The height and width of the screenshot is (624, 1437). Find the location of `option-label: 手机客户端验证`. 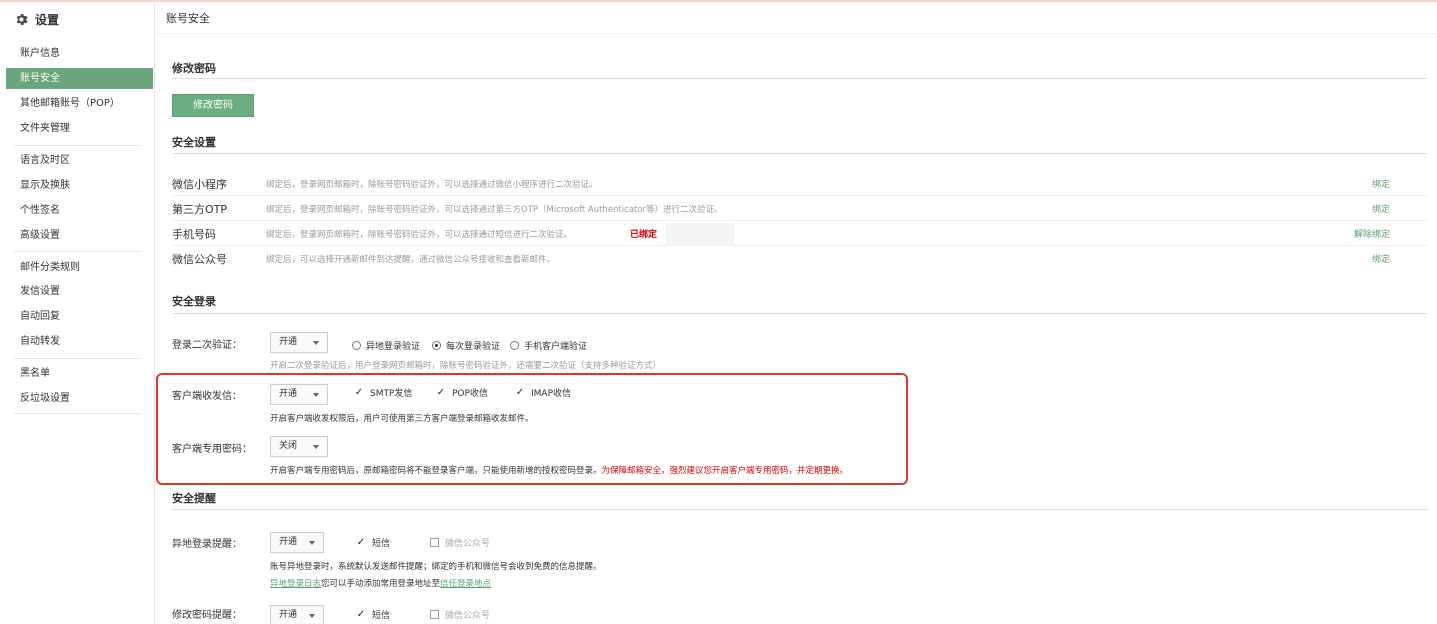

option-label: 手机客户端验证 is located at coordinates (556, 347).